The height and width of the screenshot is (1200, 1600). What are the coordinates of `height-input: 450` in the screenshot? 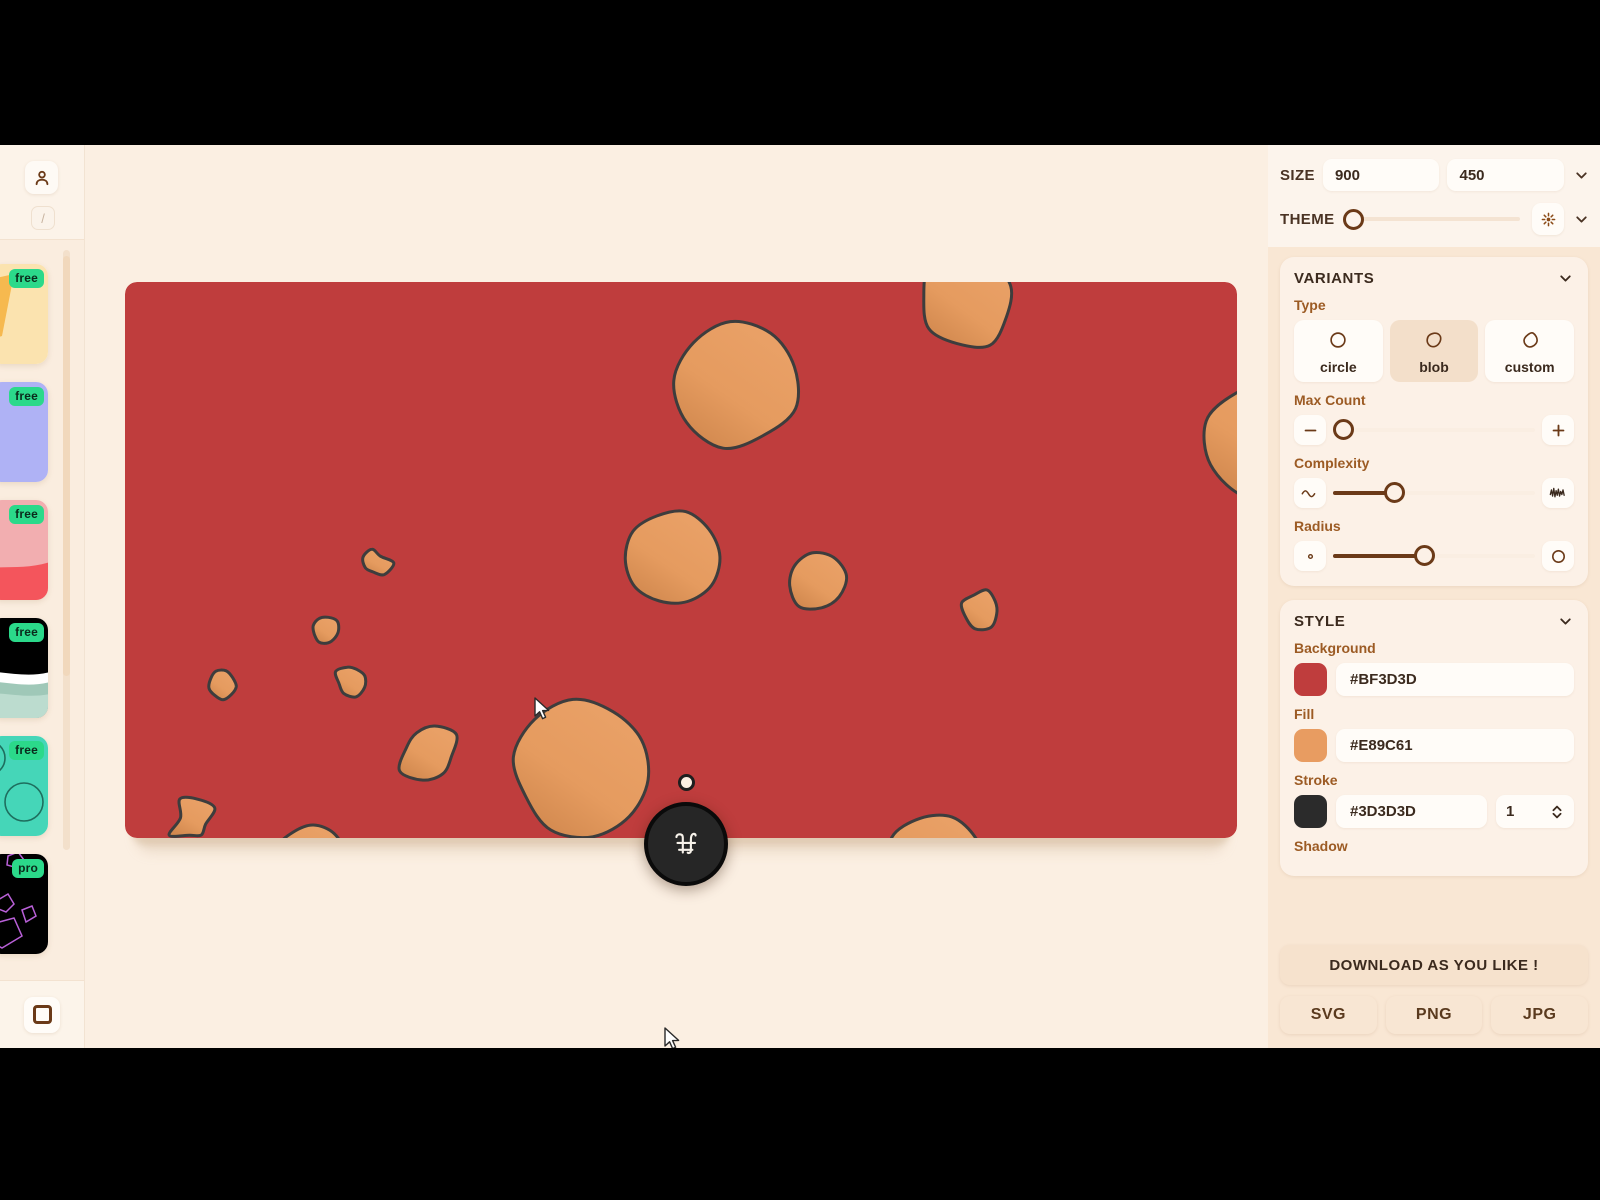 It's located at (1506, 175).